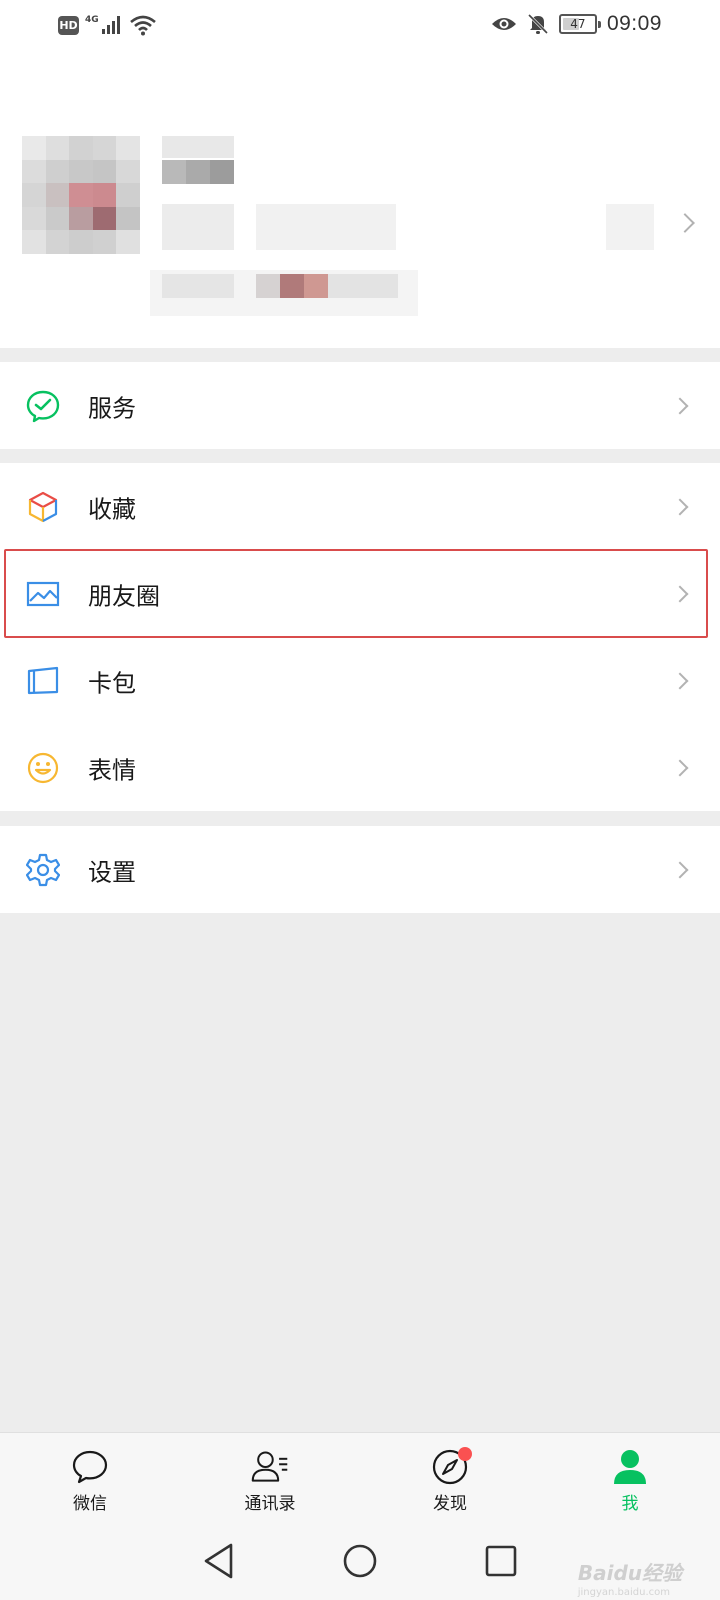 The height and width of the screenshot is (1600, 720). What do you see at coordinates (360, 767) in the screenshot?
I see `menu-item-stickers: 表情` at bounding box center [360, 767].